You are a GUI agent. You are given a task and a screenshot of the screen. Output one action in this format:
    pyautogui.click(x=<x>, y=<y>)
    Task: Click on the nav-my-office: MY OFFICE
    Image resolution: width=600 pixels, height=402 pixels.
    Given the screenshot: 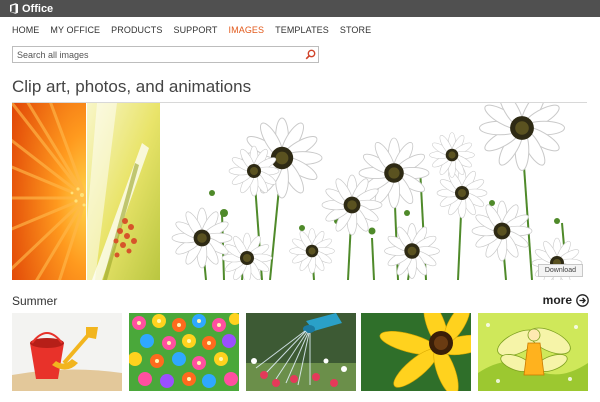 What is the action you would take?
    pyautogui.click(x=75, y=30)
    